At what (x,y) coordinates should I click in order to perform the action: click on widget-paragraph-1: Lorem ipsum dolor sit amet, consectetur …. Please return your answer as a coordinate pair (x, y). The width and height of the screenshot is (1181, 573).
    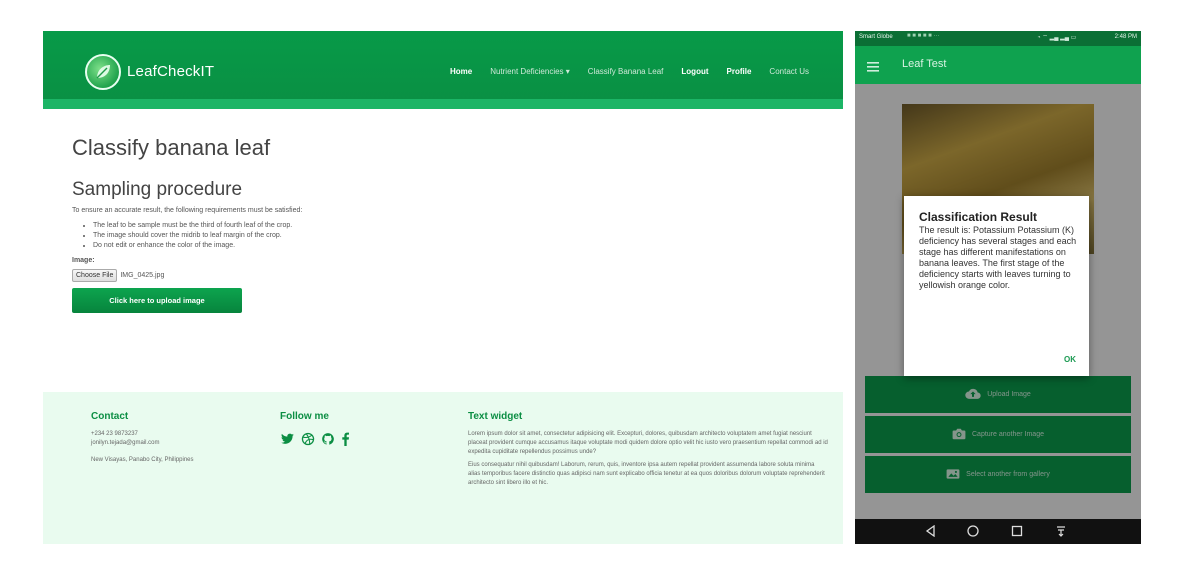
    Looking at the image, I should click on (648, 443).